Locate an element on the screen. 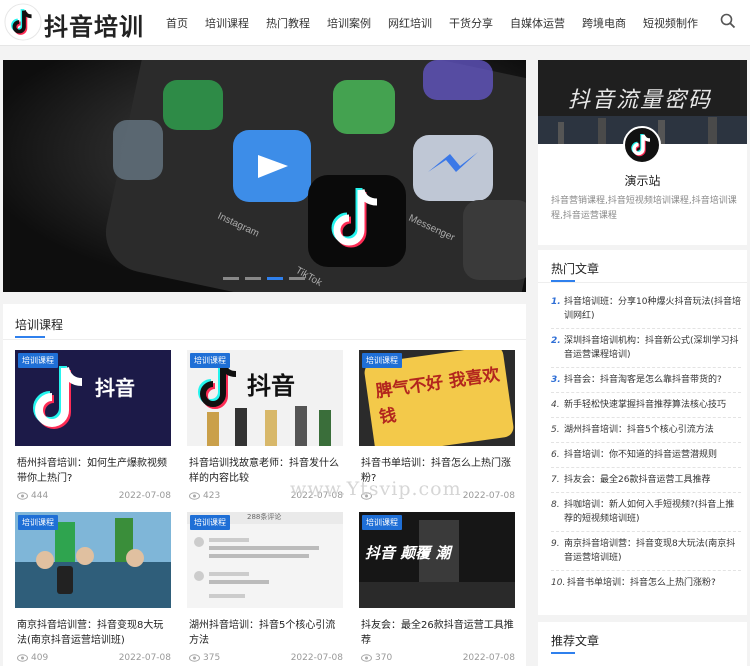 The image size is (750, 666). list-item: 8. 抖咖培训：新人如何入手短视频?(抖音上推荐的短视频培训班) is located at coordinates (646, 512).